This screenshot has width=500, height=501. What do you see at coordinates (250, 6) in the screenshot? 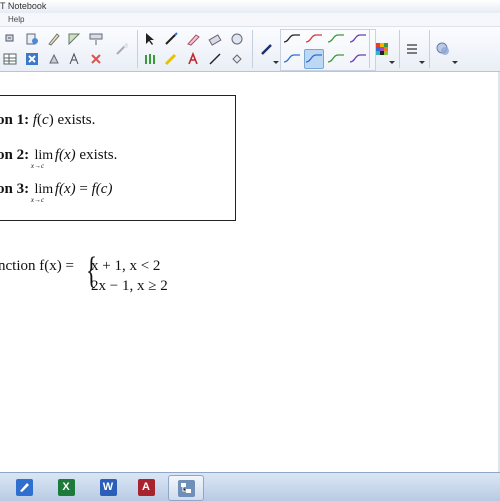
I see `window-titlebar: T Notebook` at bounding box center [250, 6].